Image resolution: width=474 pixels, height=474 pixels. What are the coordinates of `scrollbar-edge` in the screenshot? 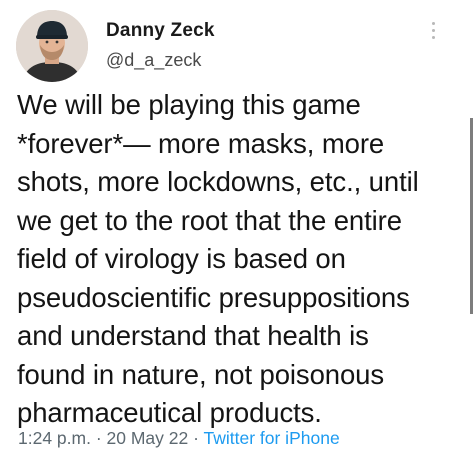 It's located at (471, 216).